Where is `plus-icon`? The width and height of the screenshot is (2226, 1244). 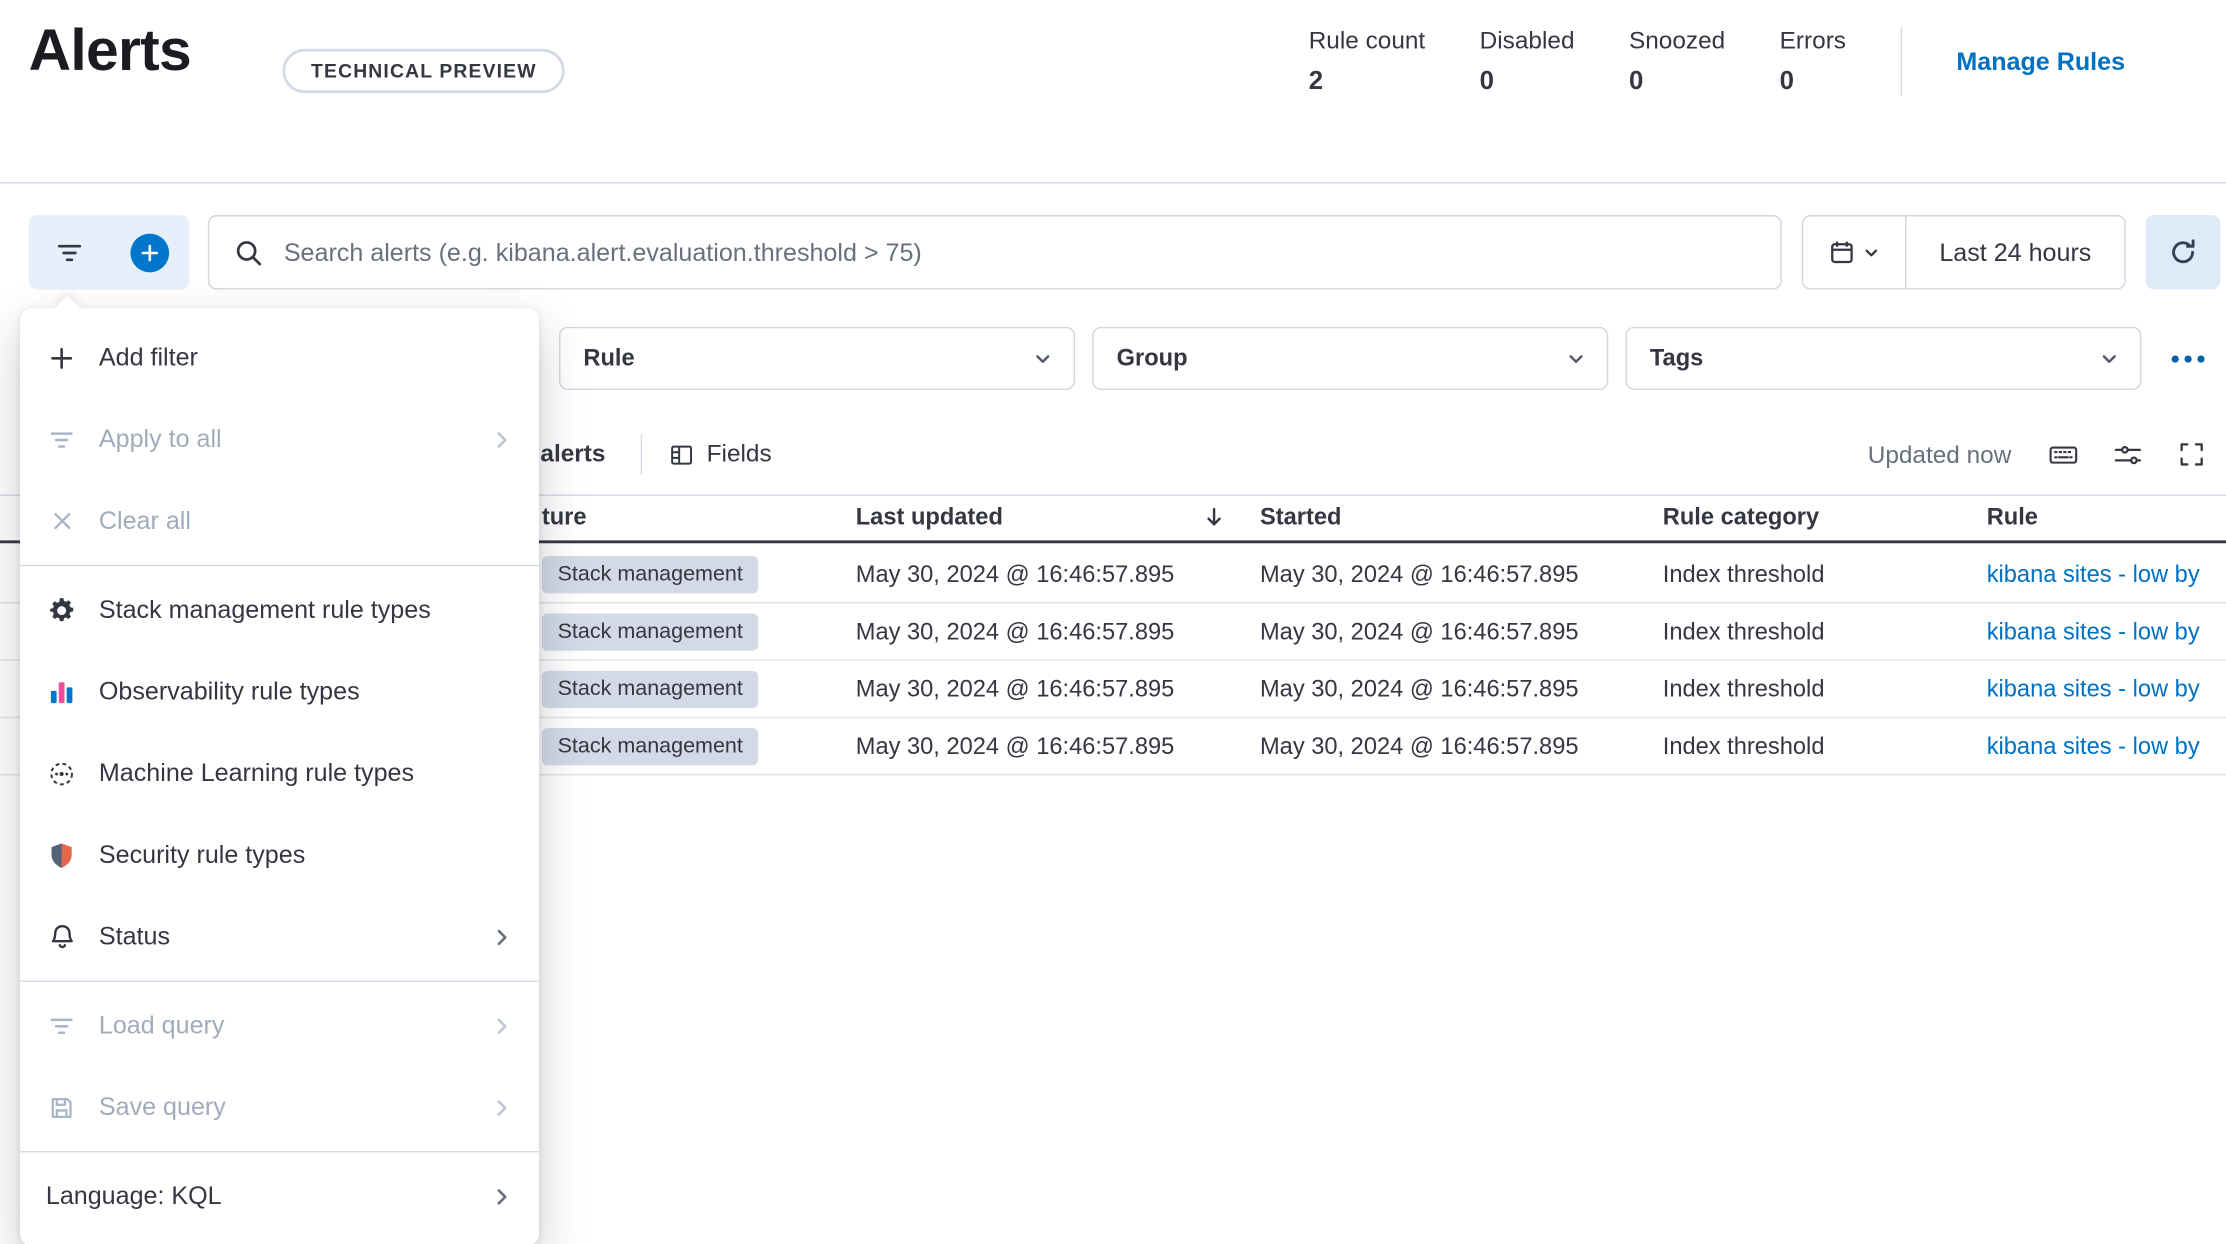
plus-icon is located at coordinates (62, 358).